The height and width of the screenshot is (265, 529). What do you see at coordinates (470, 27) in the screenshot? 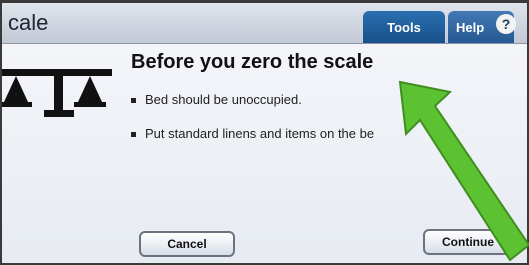
I see `tab-help-label: Help` at bounding box center [470, 27].